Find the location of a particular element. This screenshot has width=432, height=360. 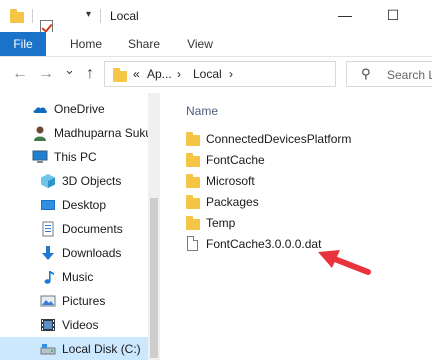

file-name: ConnectedDevicesPlatform is located at coordinates (279, 139).